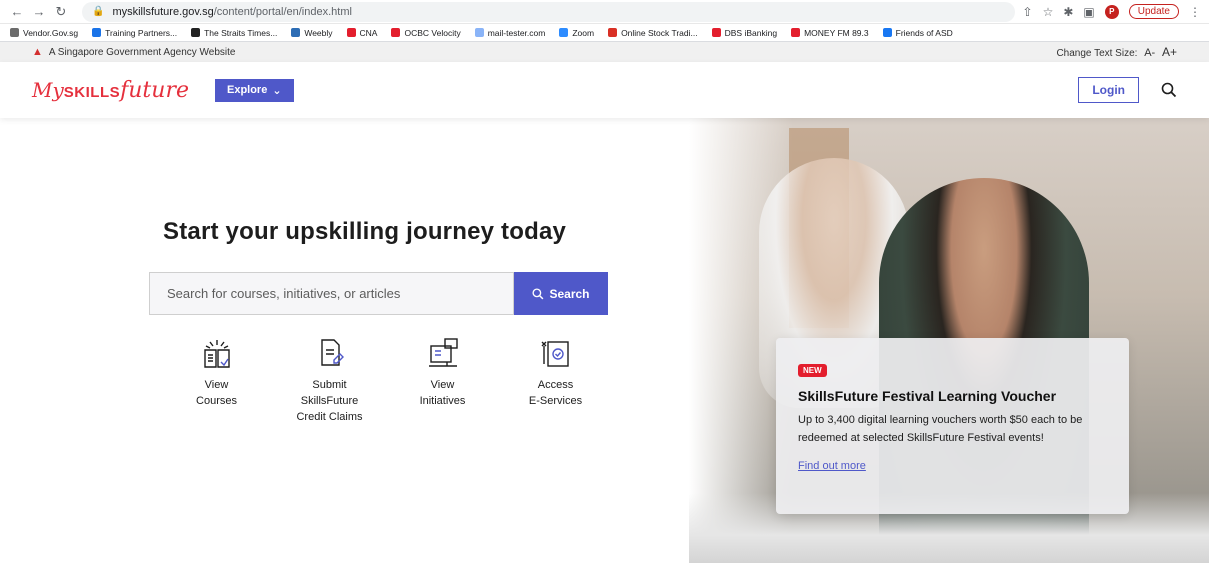 The height and width of the screenshot is (583, 1209). I want to click on decrease-text-button: A-, so click(1149, 53).